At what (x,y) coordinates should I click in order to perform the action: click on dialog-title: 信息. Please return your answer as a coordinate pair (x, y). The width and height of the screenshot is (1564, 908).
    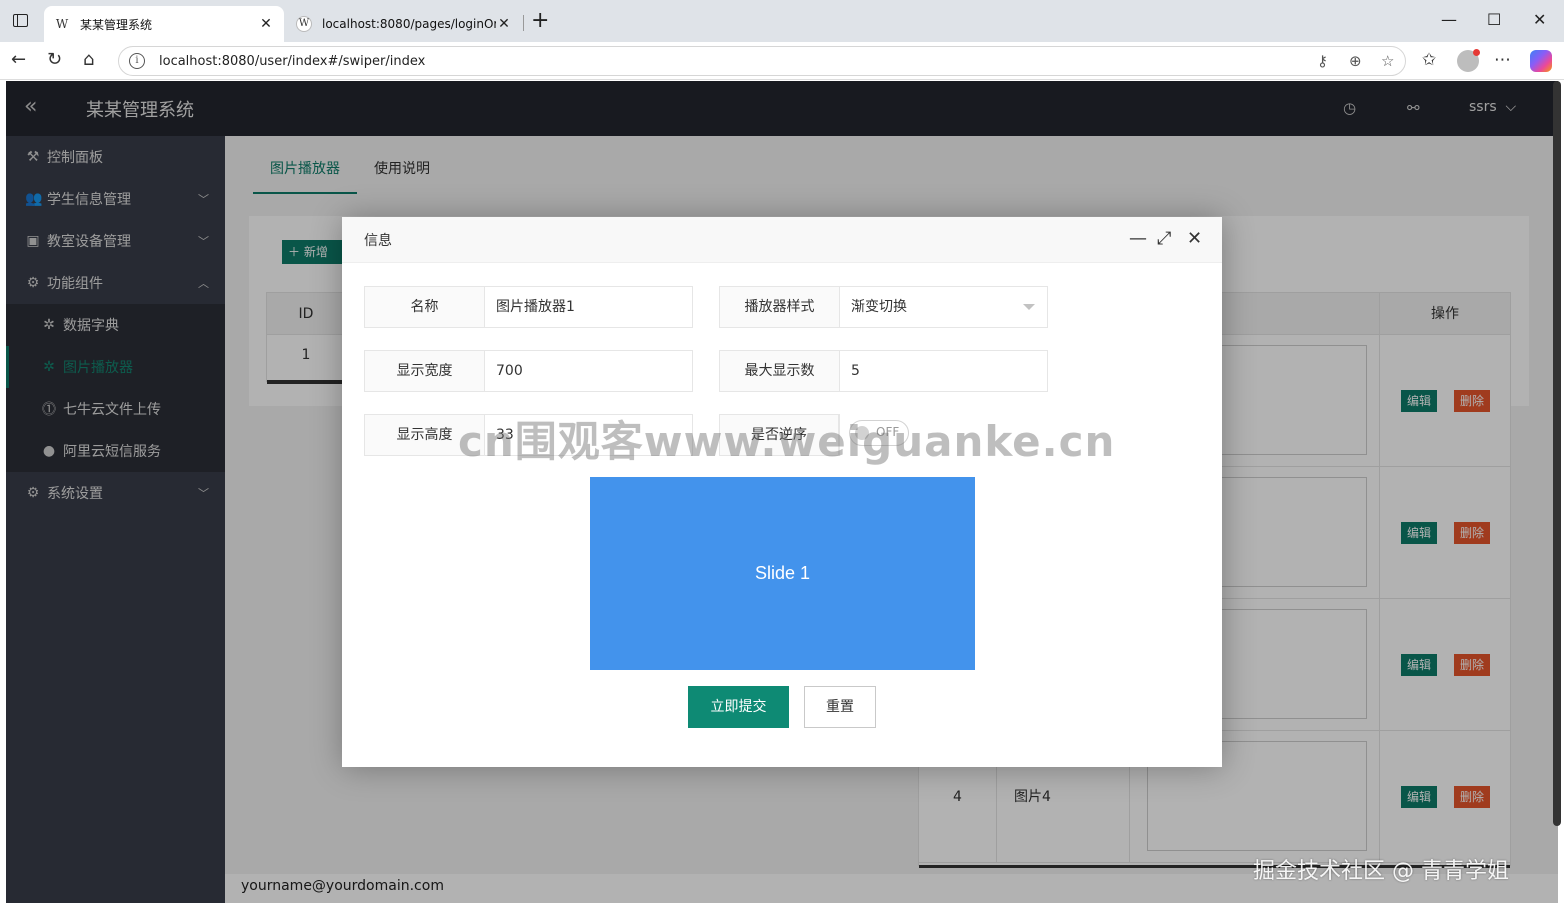
    Looking at the image, I should click on (378, 241).